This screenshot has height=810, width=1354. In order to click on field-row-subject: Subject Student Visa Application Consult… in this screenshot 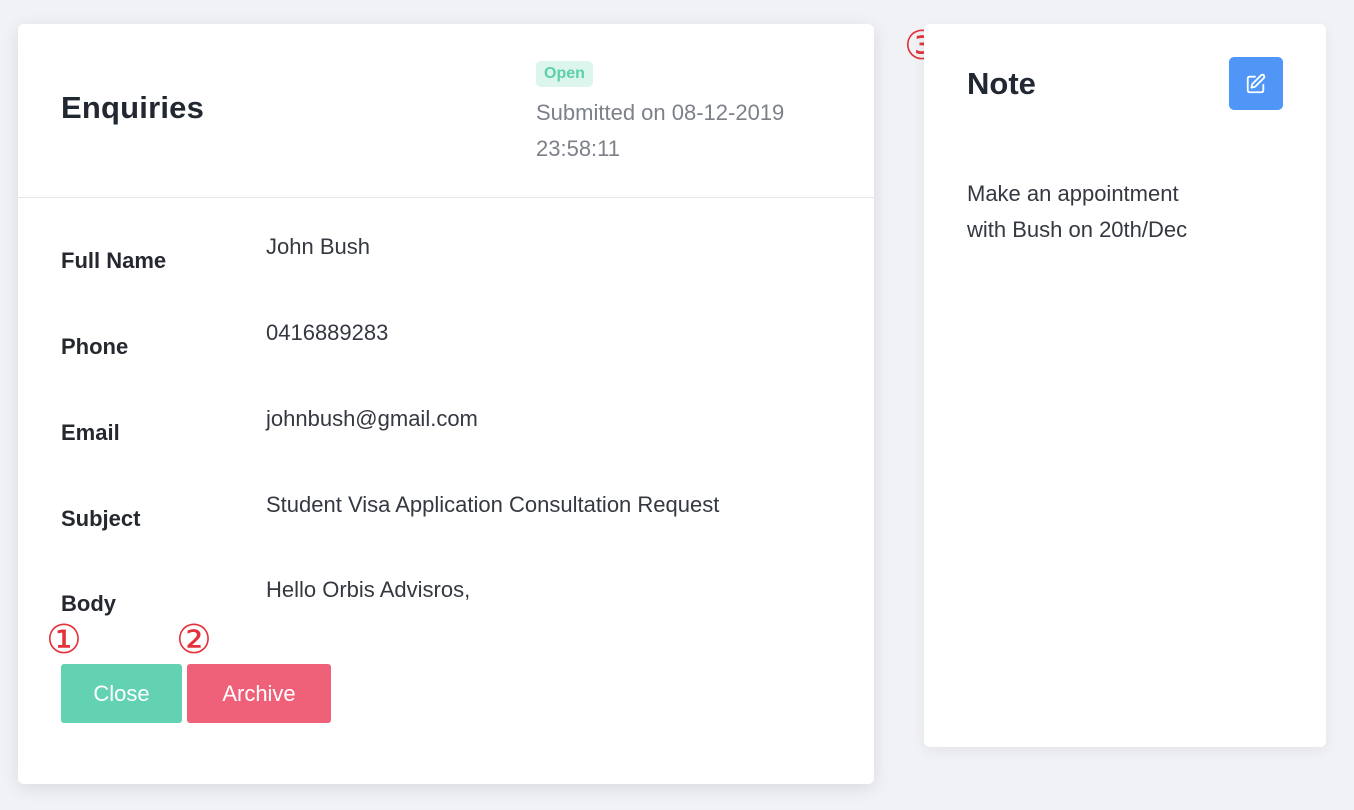, I will do `click(456, 511)`.